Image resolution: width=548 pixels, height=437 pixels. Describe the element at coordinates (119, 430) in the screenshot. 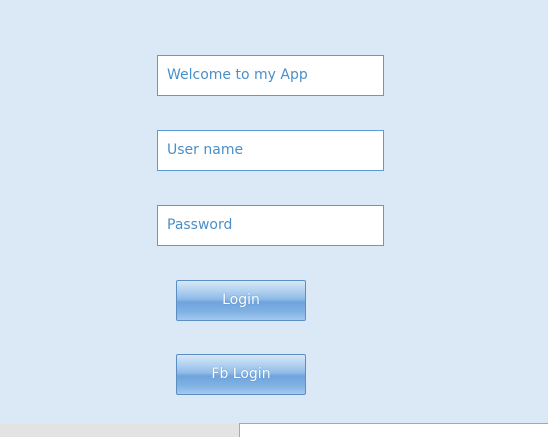

I see `bottom-left-panel` at that location.